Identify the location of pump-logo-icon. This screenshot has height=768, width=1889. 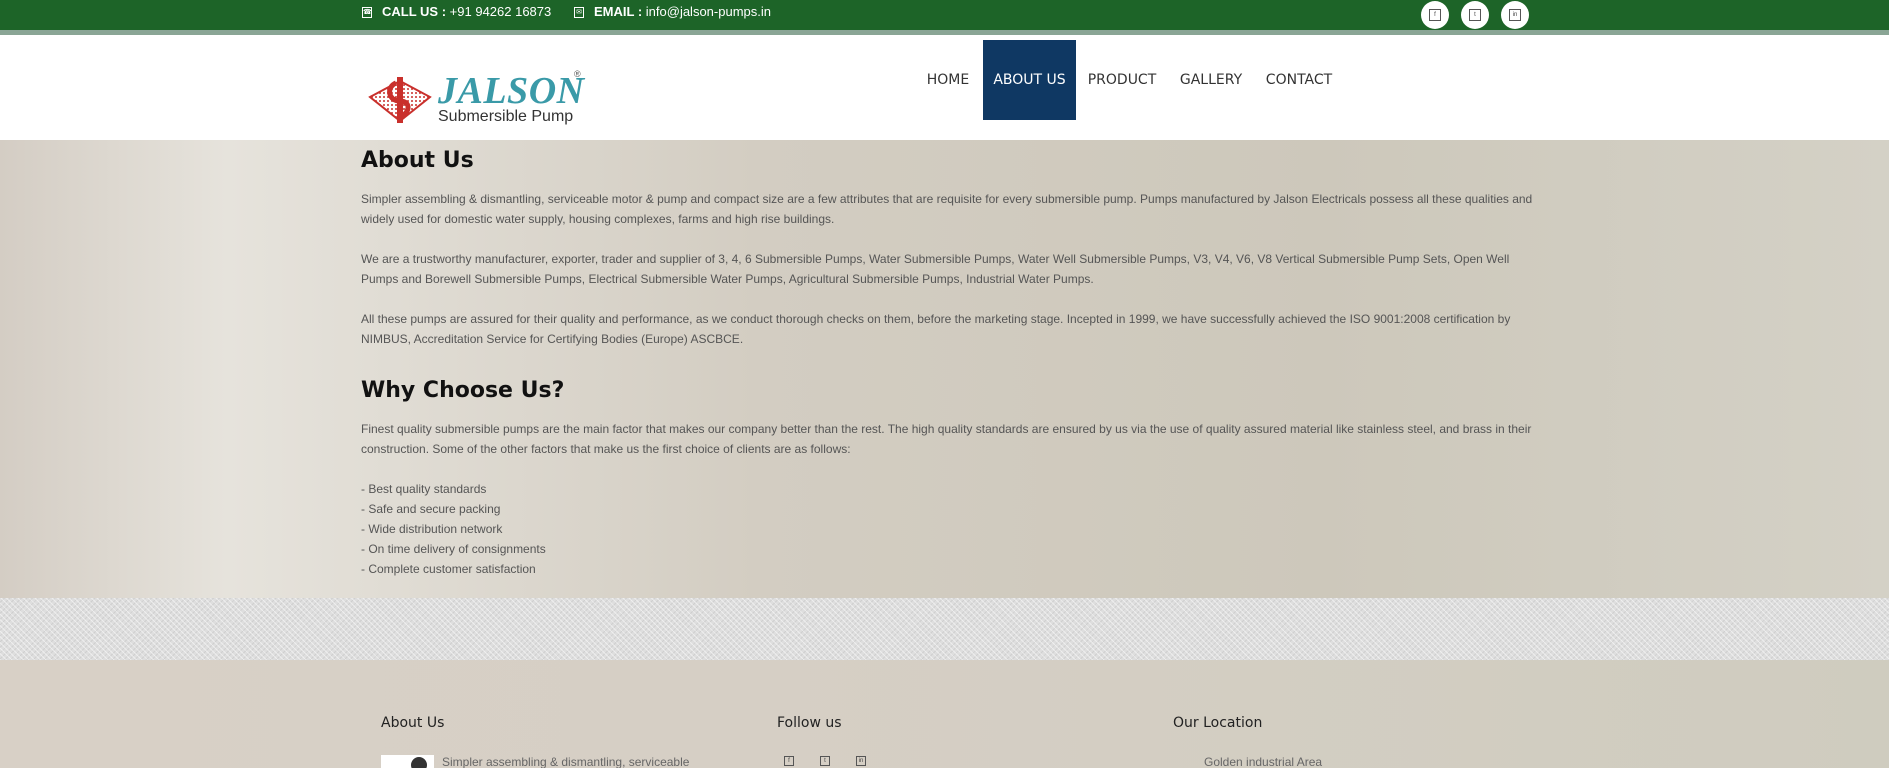
(400, 100).